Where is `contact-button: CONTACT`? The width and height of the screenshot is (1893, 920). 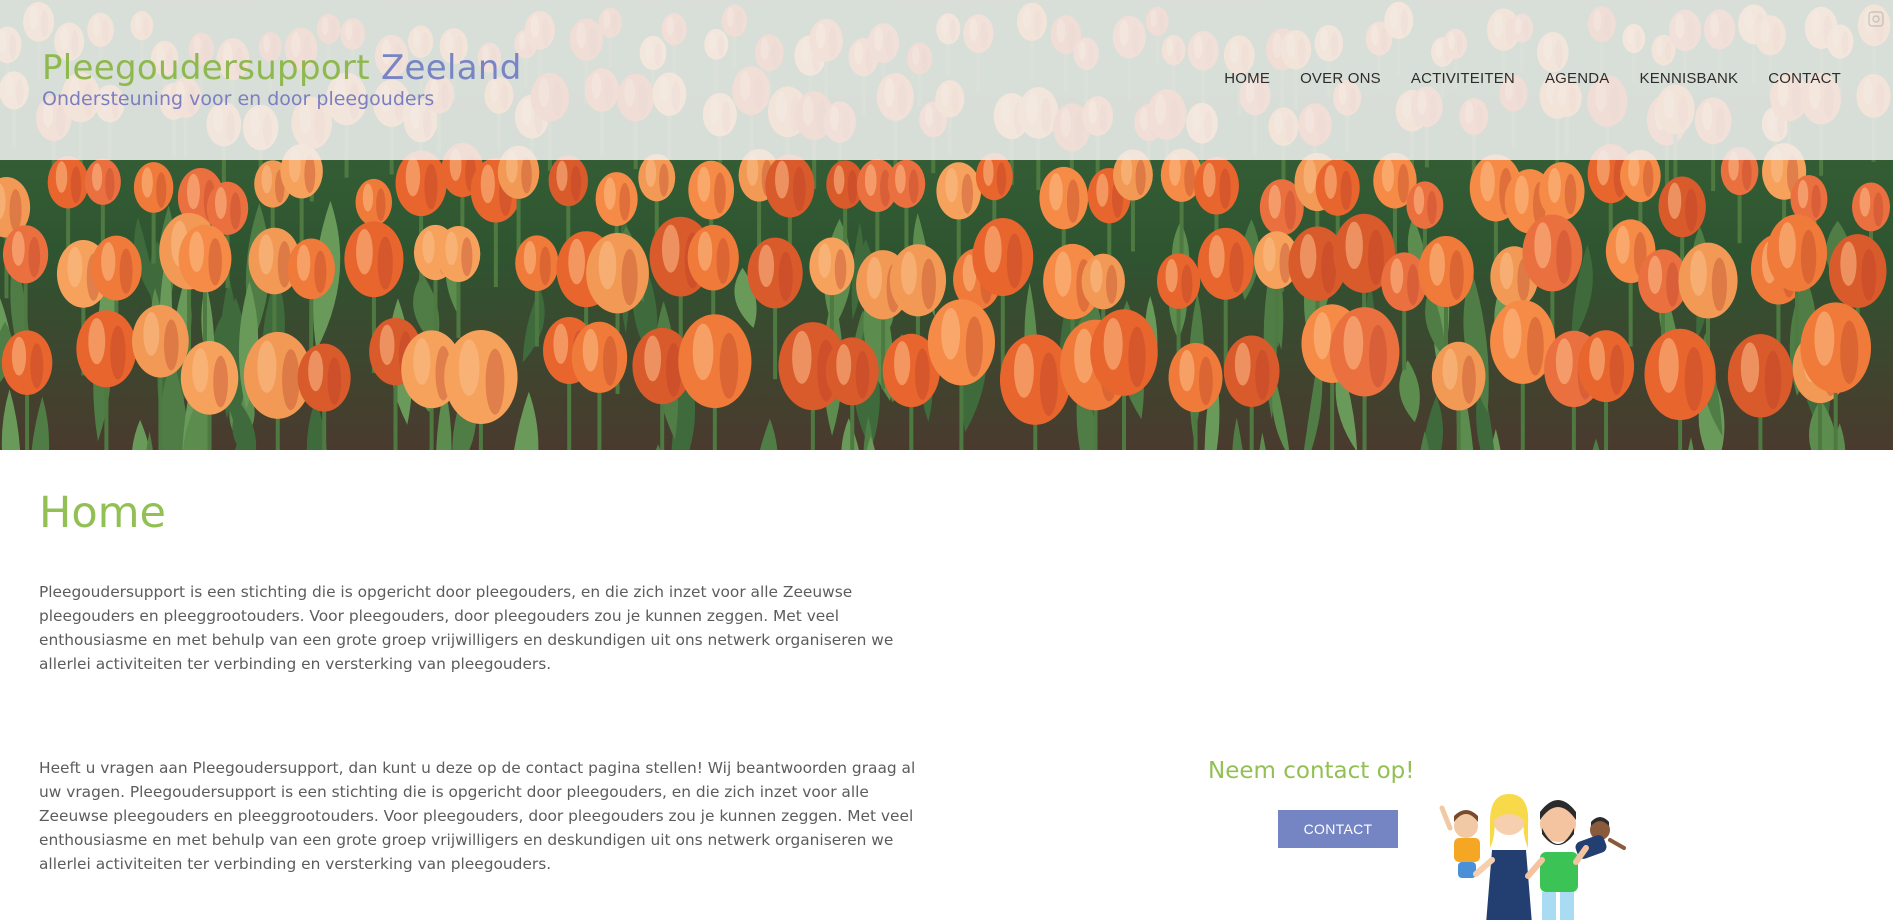
contact-button: CONTACT is located at coordinates (1338, 829).